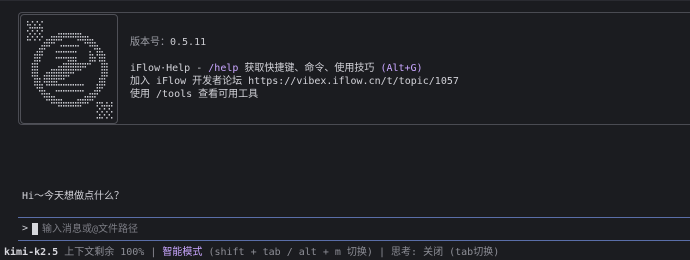 The height and width of the screenshot is (260, 690). Describe the element at coordinates (290, 252) in the screenshot. I see `mode-hint: (shift + tab / alt + m 切换)` at that location.